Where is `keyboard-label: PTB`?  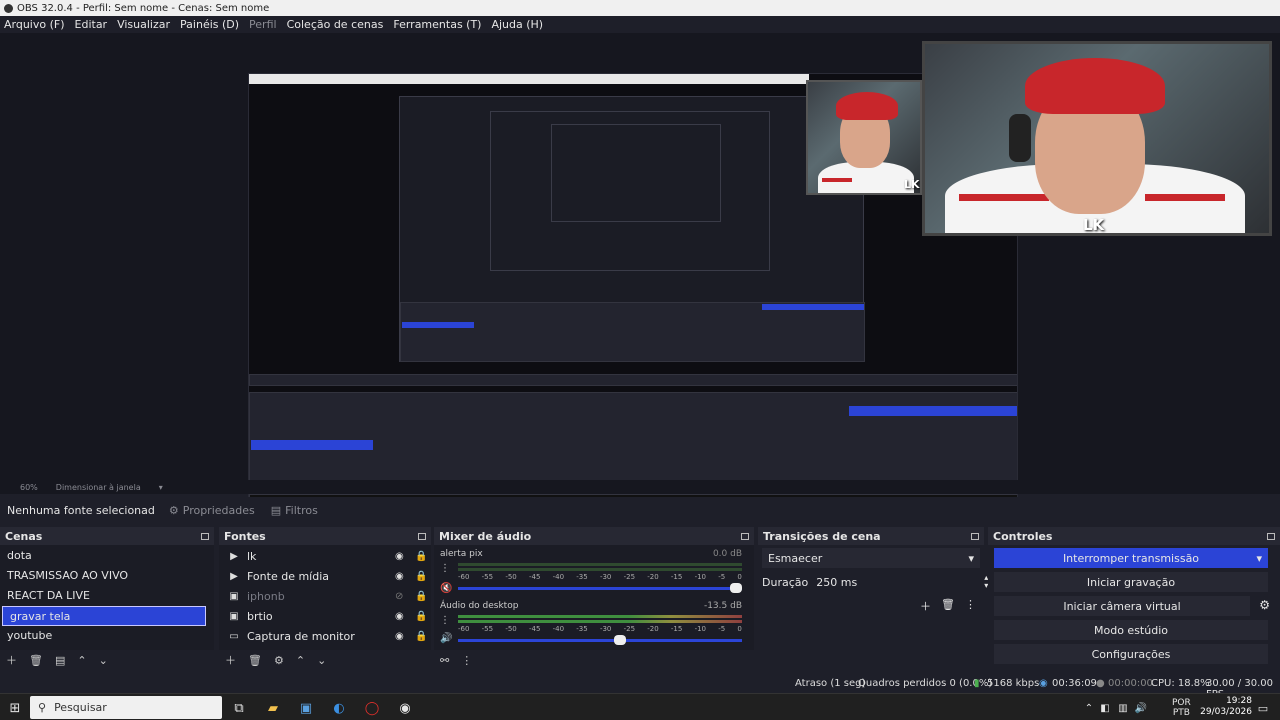 keyboard-label: PTB is located at coordinates (1181, 713).